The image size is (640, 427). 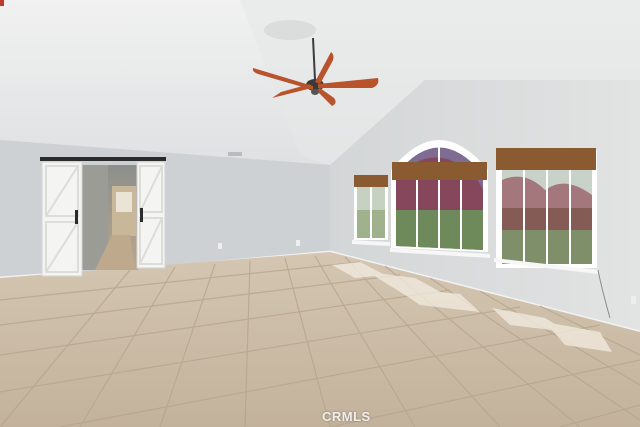 What do you see at coordinates (124, 202) in the screenshot?
I see `hallway-far-window` at bounding box center [124, 202].